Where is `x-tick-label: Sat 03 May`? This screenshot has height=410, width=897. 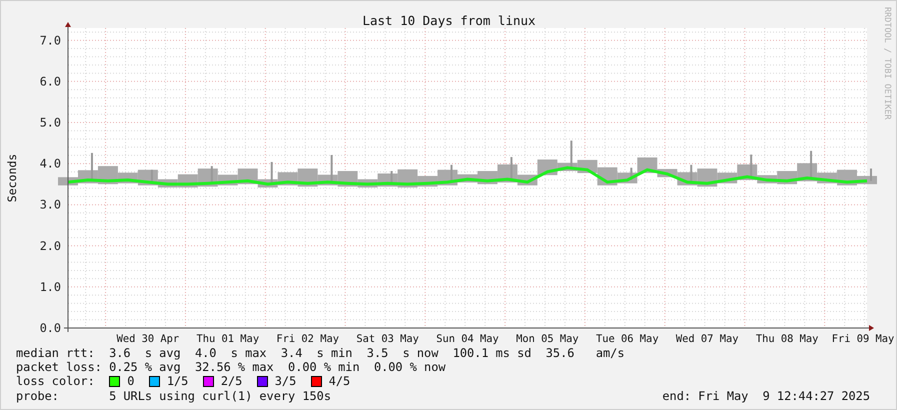 x-tick-label: Sat 03 May is located at coordinates (387, 339).